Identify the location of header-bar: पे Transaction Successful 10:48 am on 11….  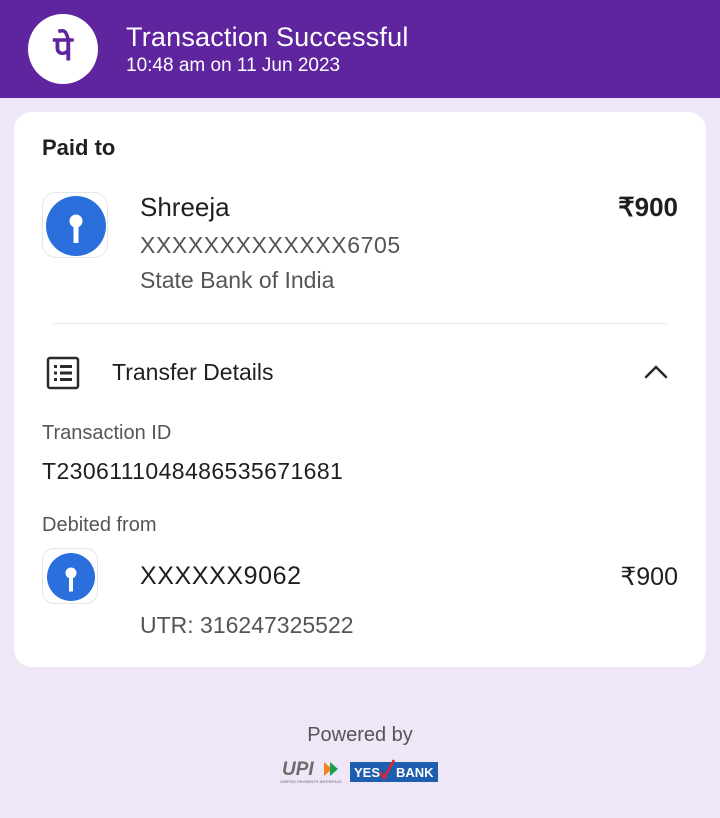
(360, 49).